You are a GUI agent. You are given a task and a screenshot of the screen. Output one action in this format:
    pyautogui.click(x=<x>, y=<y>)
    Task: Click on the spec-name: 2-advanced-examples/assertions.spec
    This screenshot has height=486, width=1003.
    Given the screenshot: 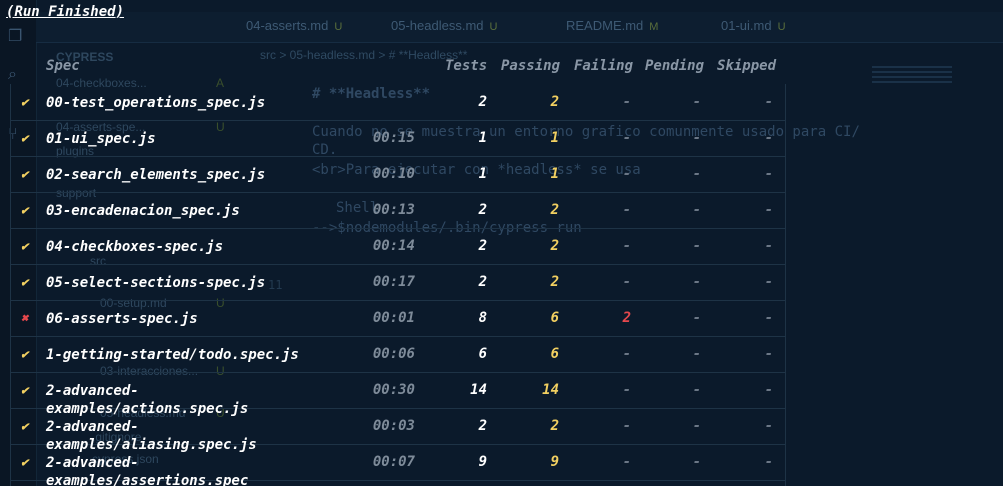 What is the action you would take?
    pyautogui.click(x=147, y=470)
    